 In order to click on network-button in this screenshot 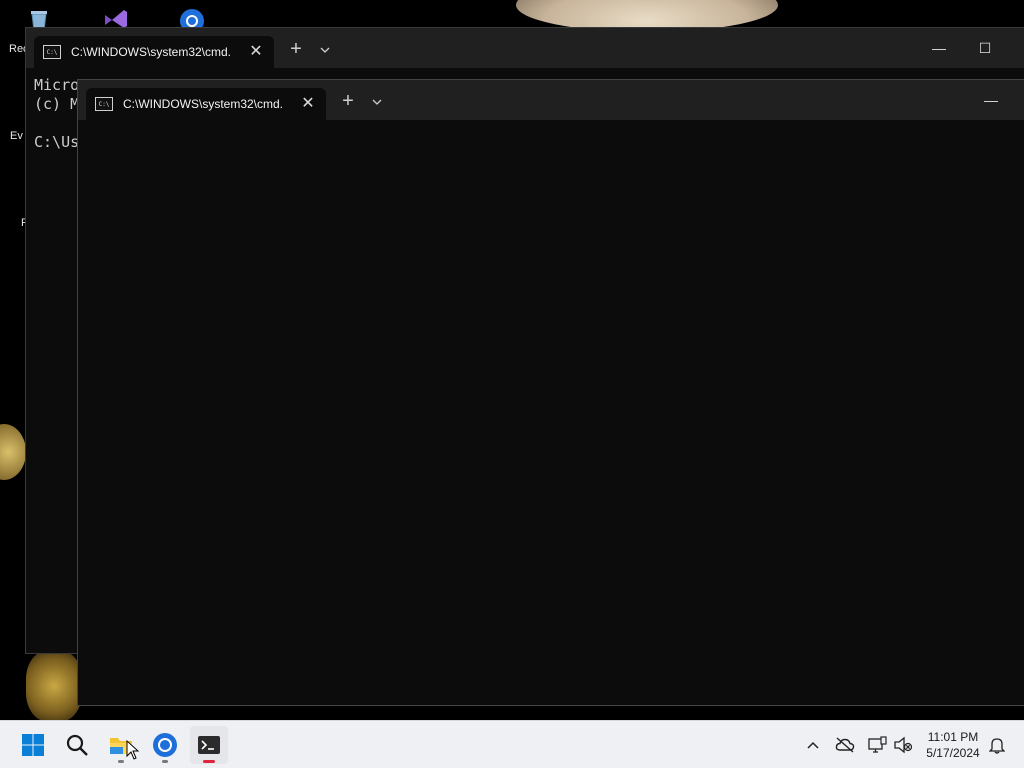, I will do `click(877, 744)`.